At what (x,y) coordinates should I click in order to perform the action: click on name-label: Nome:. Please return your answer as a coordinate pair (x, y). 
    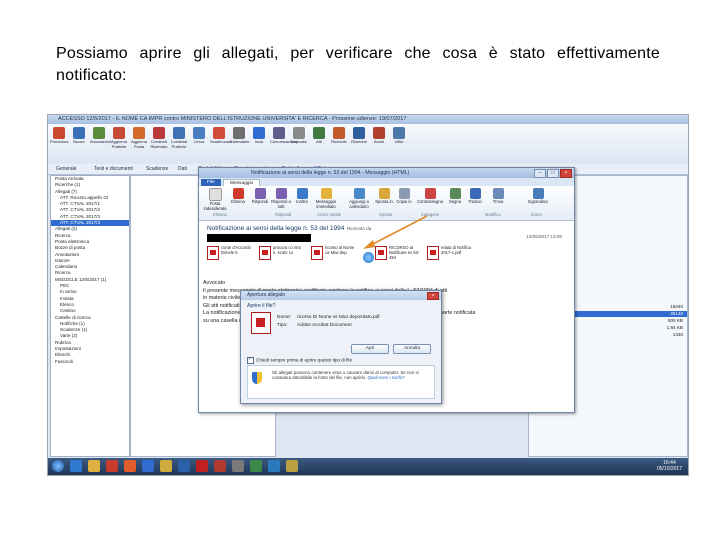
    Looking at the image, I should click on (284, 317).